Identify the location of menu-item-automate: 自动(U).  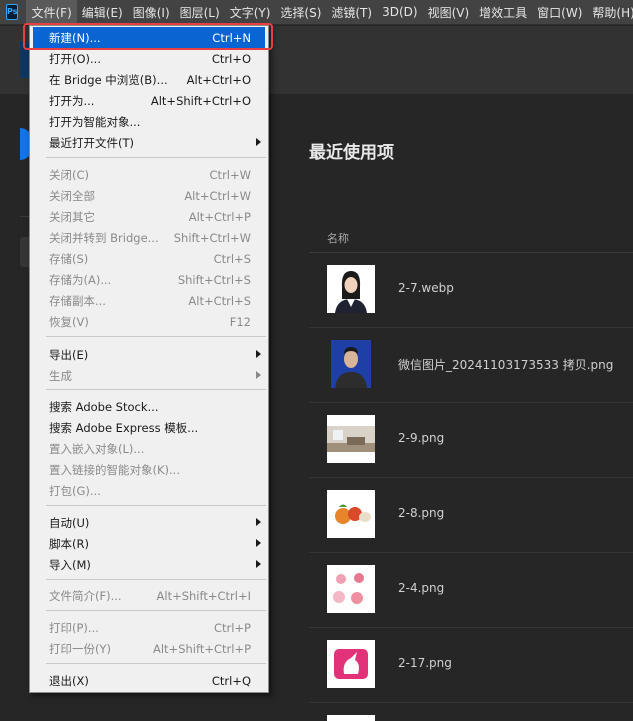
(149, 522).